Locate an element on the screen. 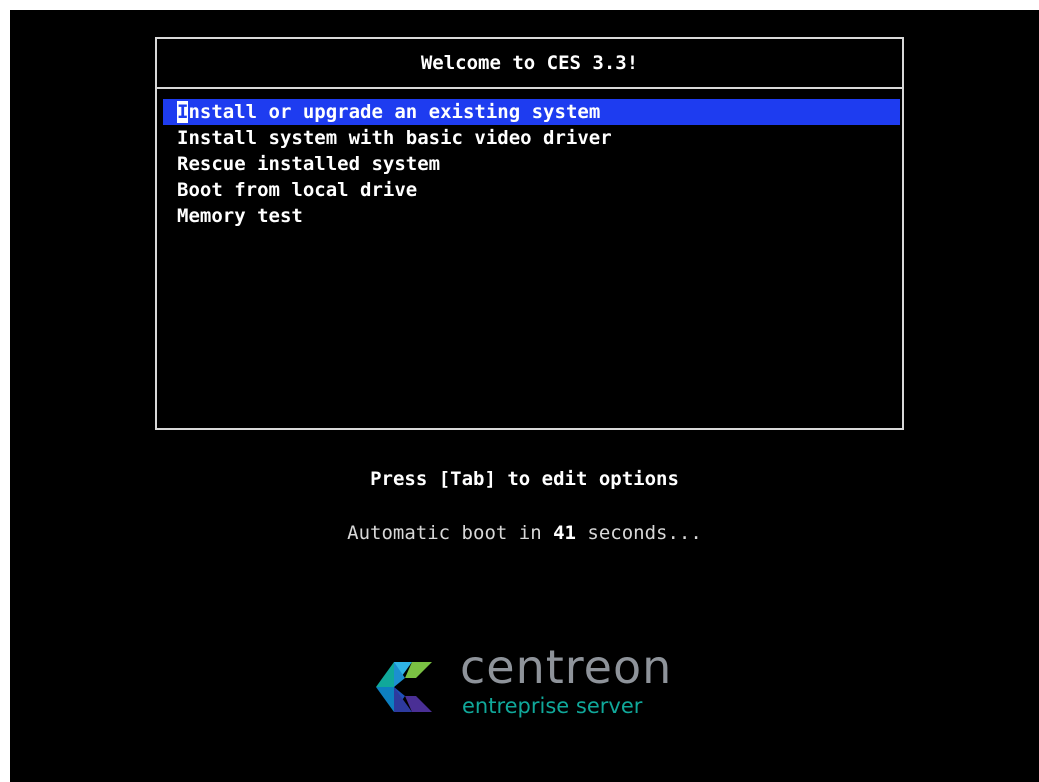  menu-item-rescue: Rescue installed system is located at coordinates (531, 164).